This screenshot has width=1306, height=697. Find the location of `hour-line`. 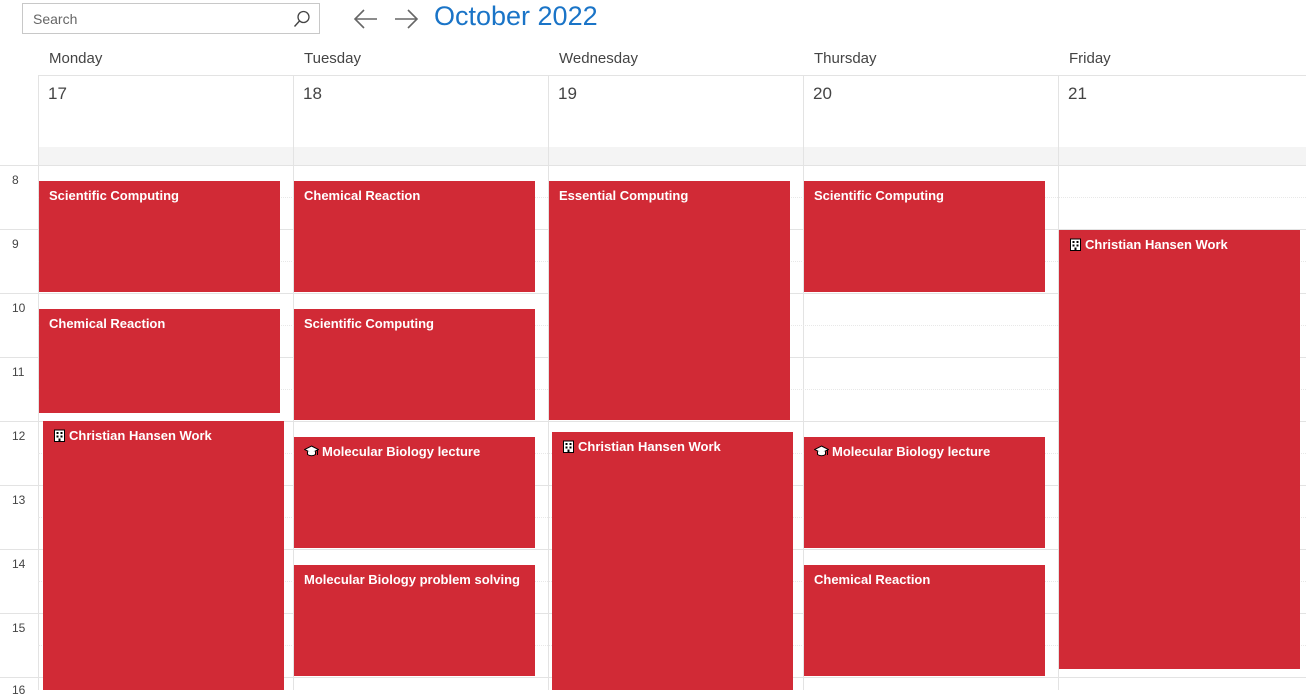

hour-line is located at coordinates (653, 165).